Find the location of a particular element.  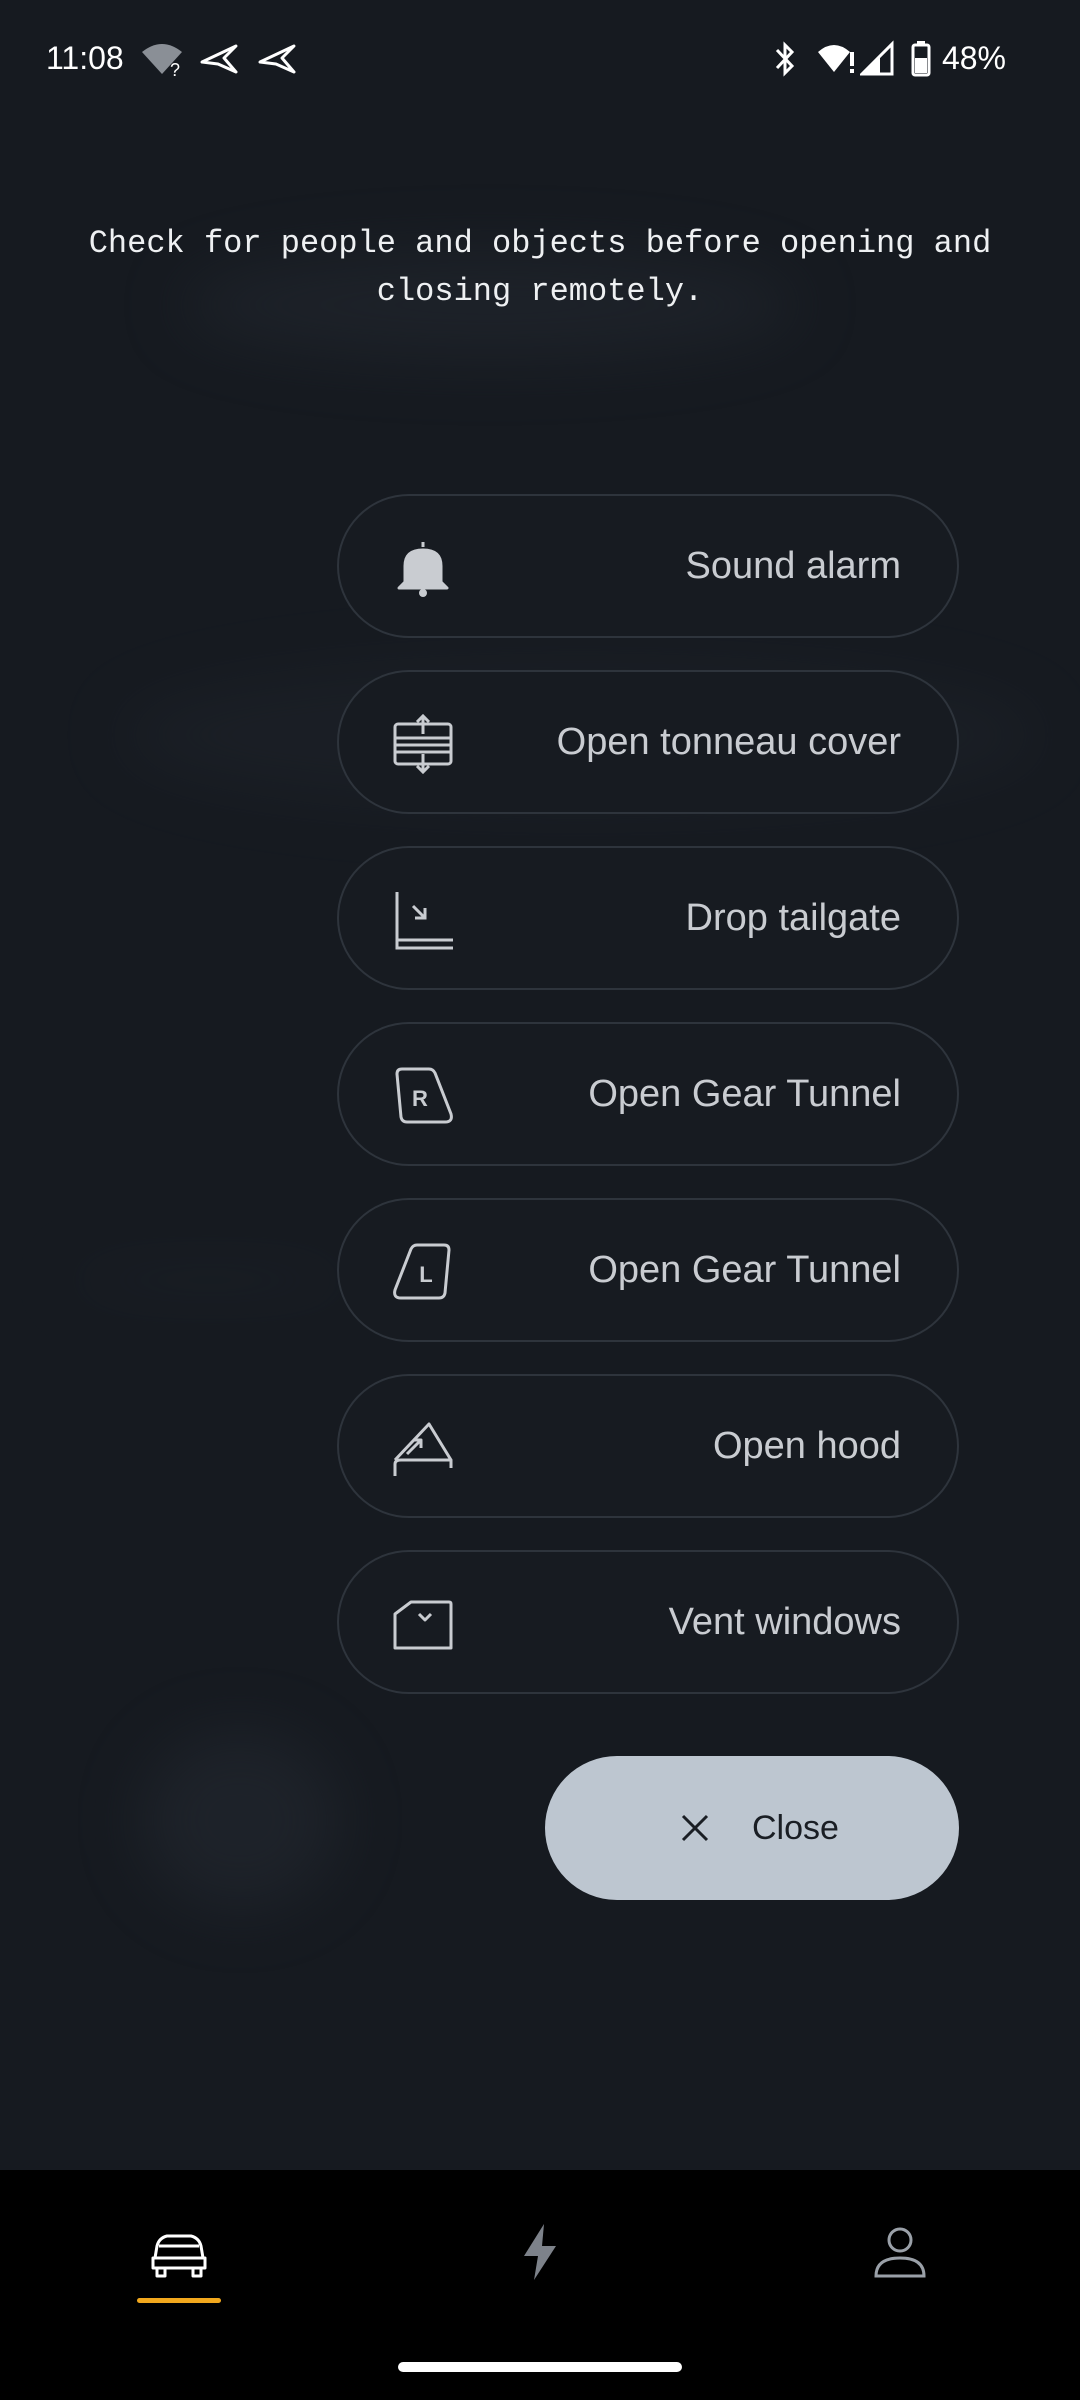

close-icon is located at coordinates (695, 1828).